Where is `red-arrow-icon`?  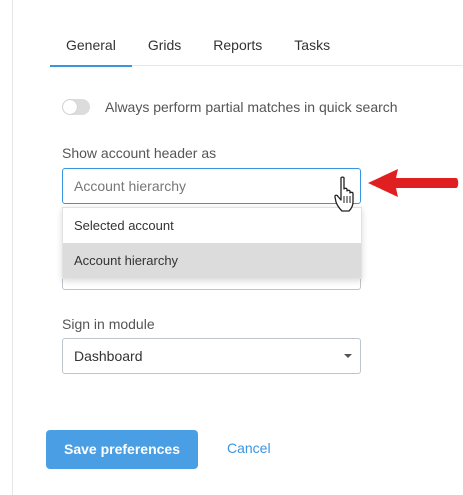
red-arrow-icon is located at coordinates (413, 183).